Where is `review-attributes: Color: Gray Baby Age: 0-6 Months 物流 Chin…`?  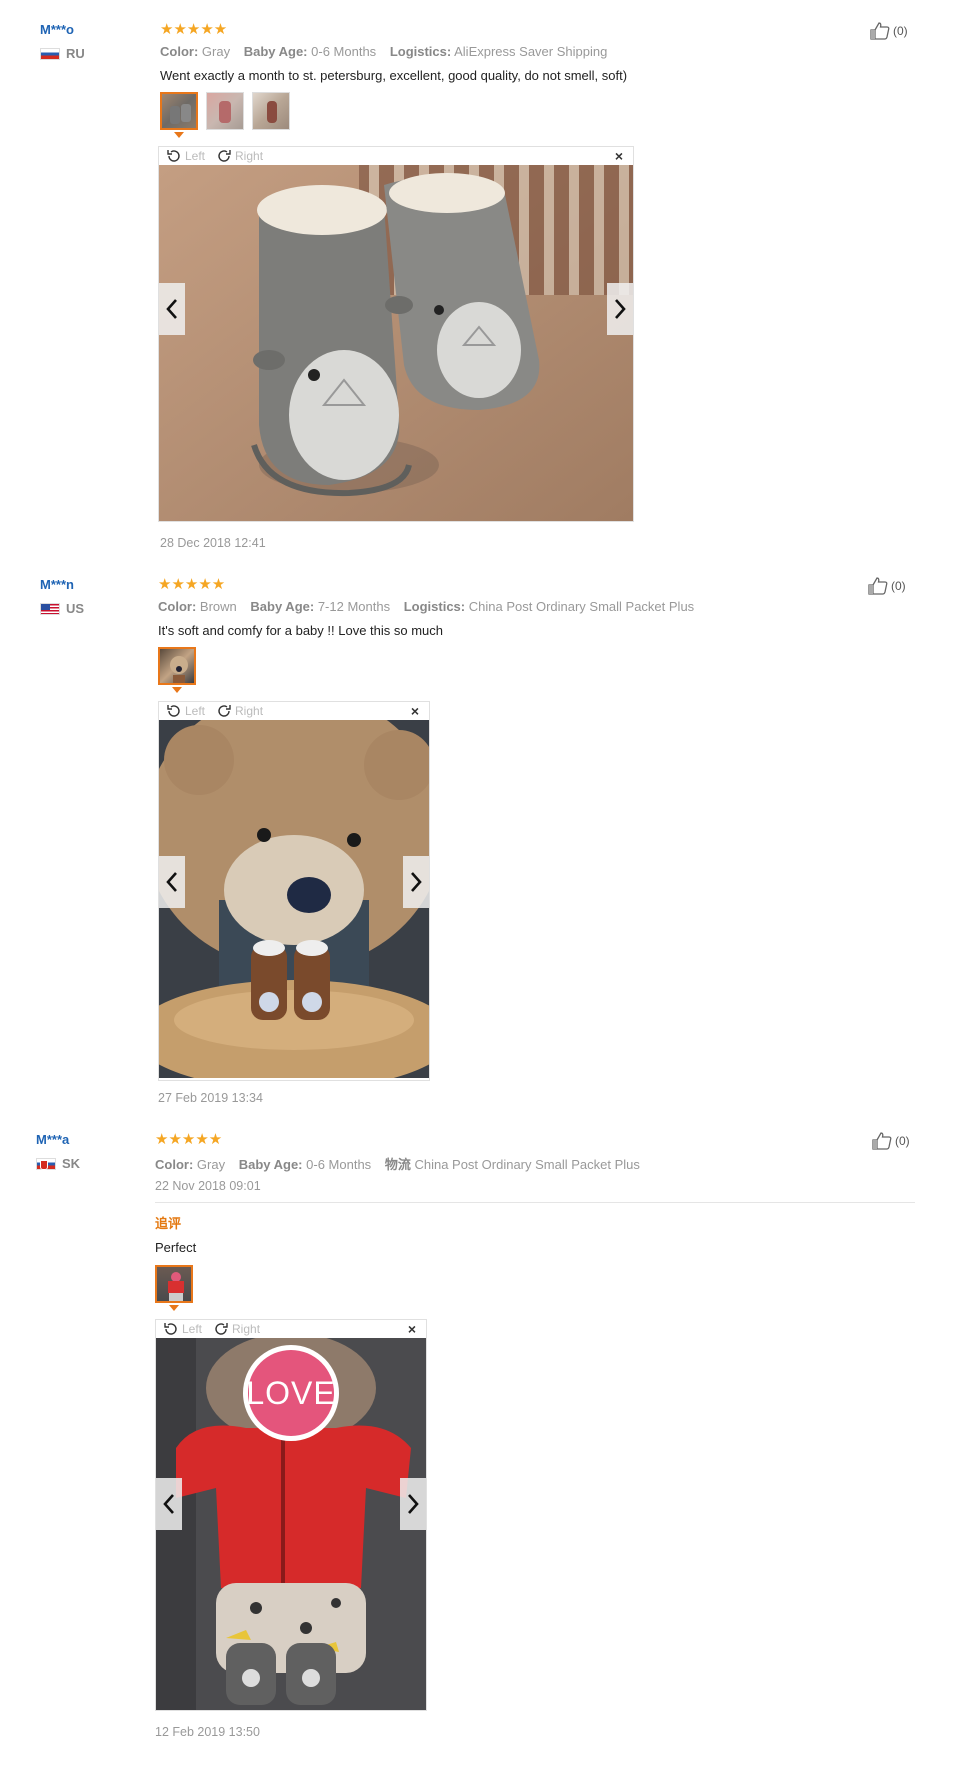 review-attributes: Color: Gray Baby Age: 0-6 Months 物流 Chin… is located at coordinates (402, 1163).